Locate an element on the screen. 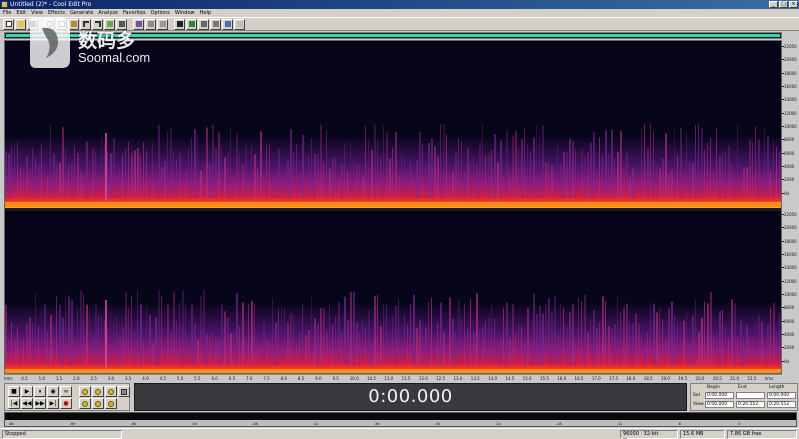 The width and height of the screenshot is (799, 439). waveform-view-icon is located at coordinates (191, 24).